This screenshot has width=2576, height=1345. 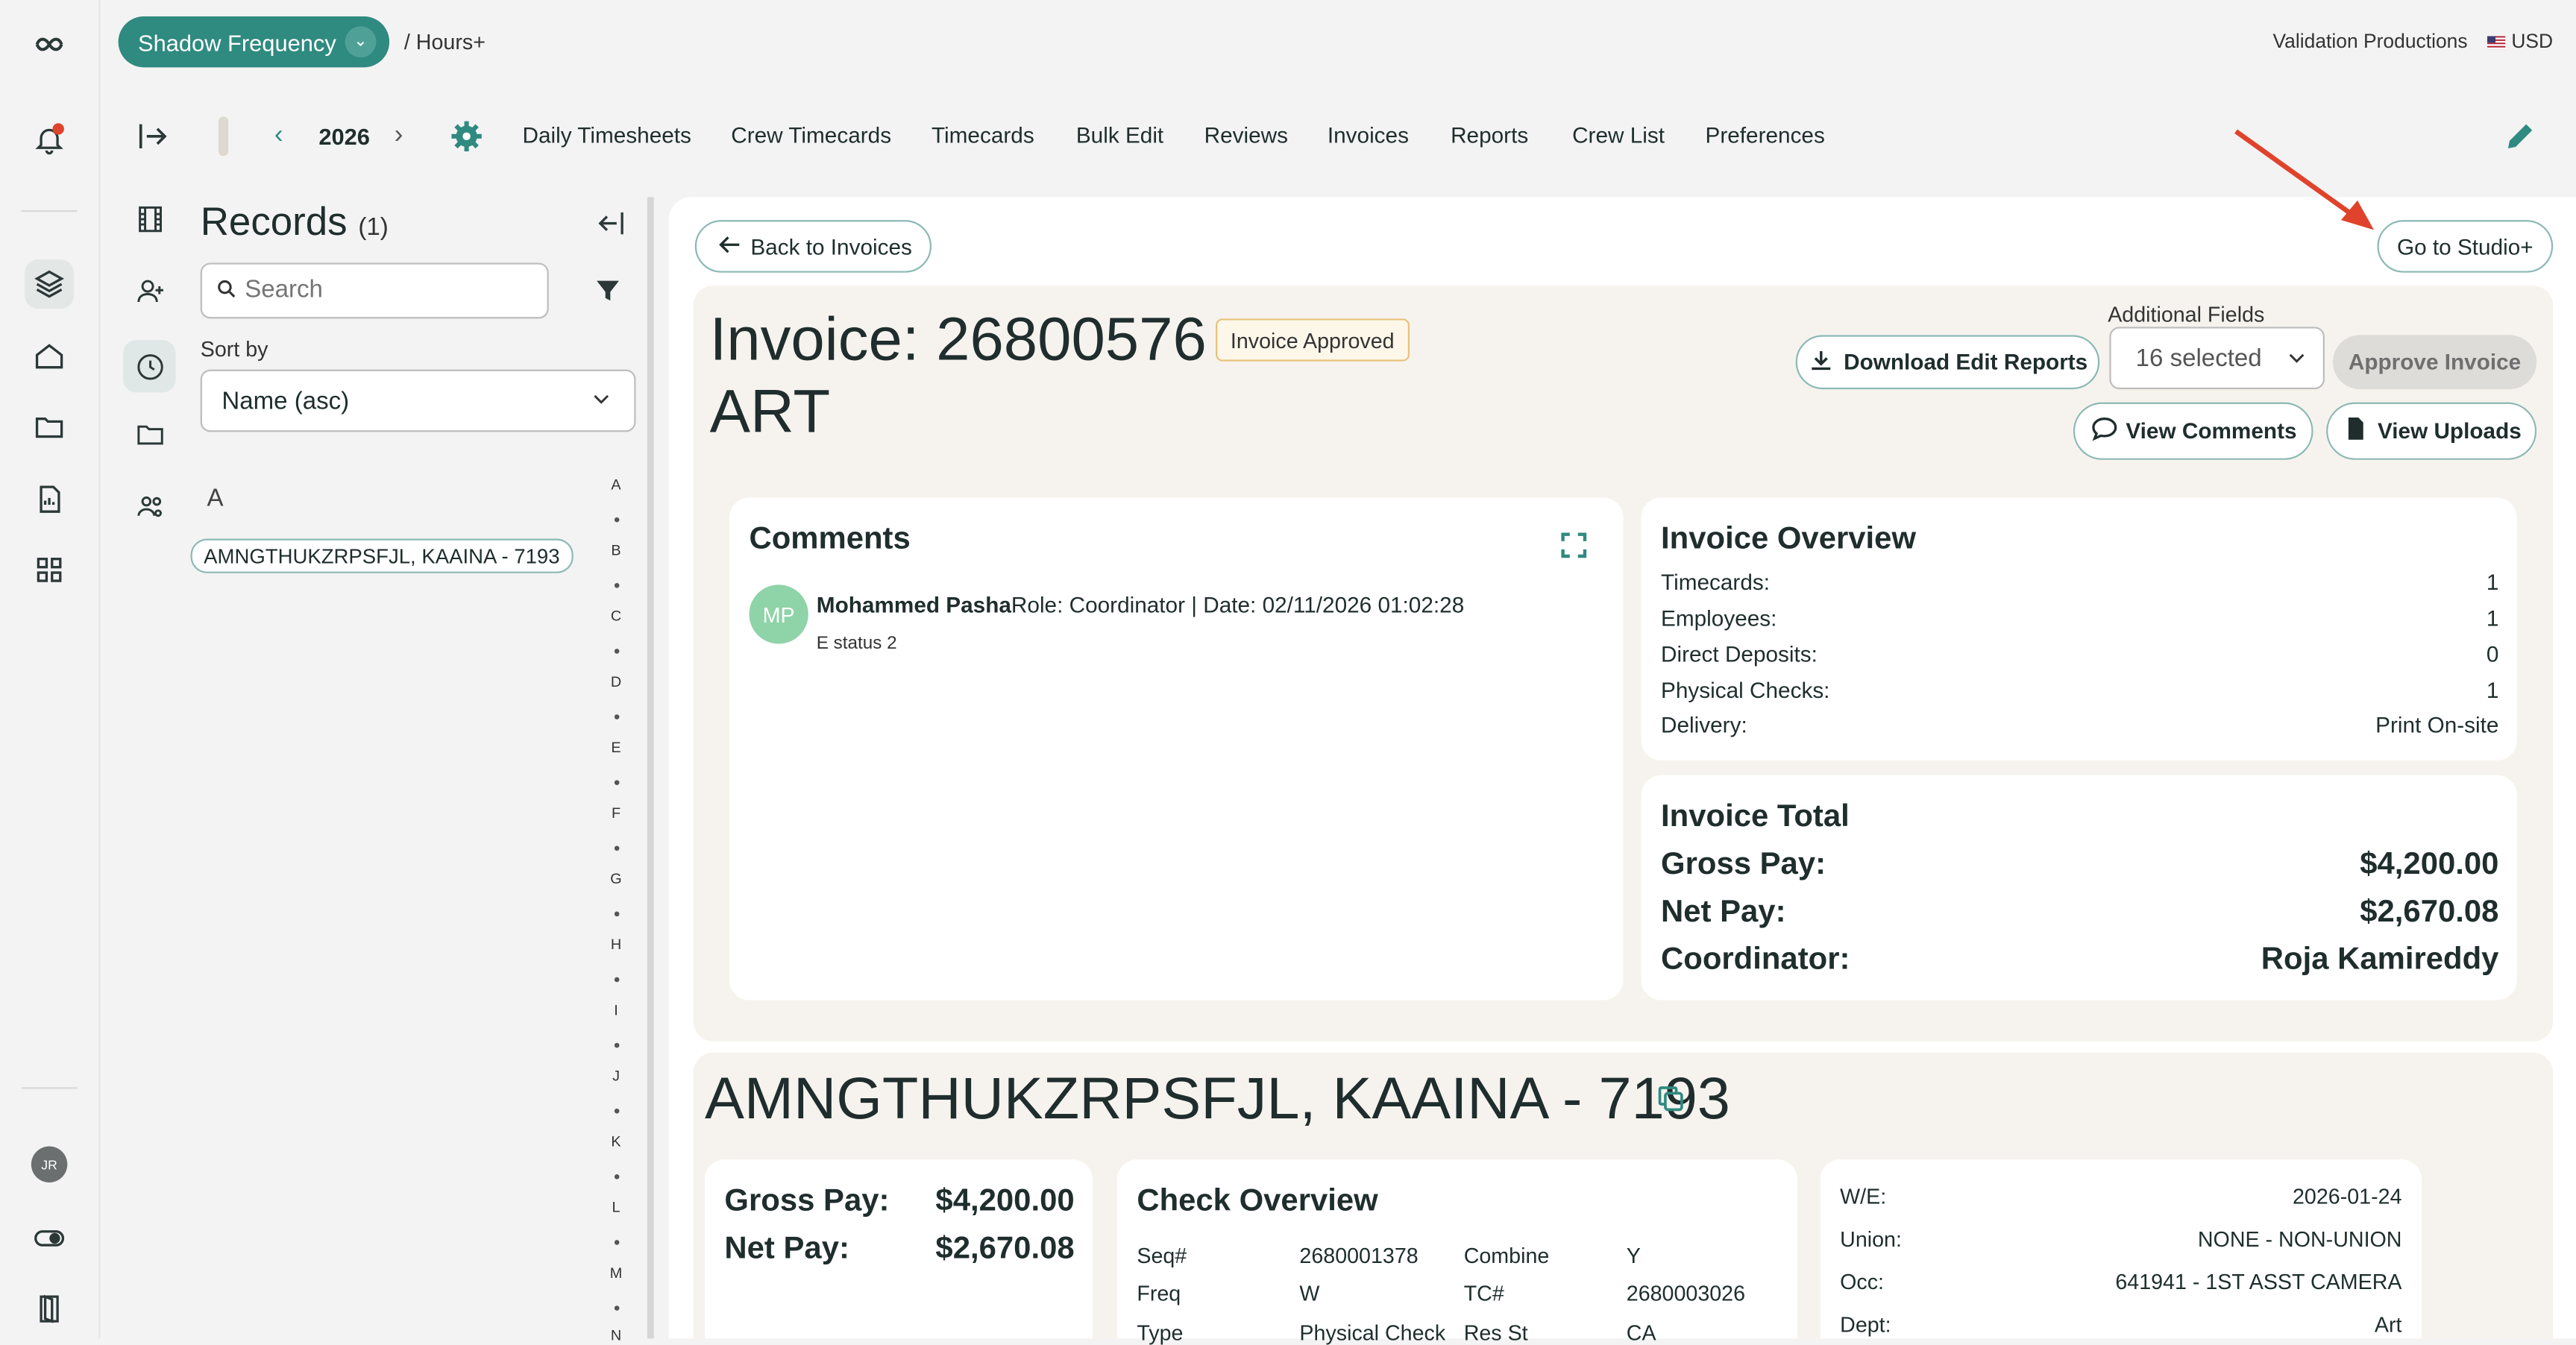 What do you see at coordinates (279, 136) in the screenshot?
I see `prev-year-chevron-icon: ‹` at bounding box center [279, 136].